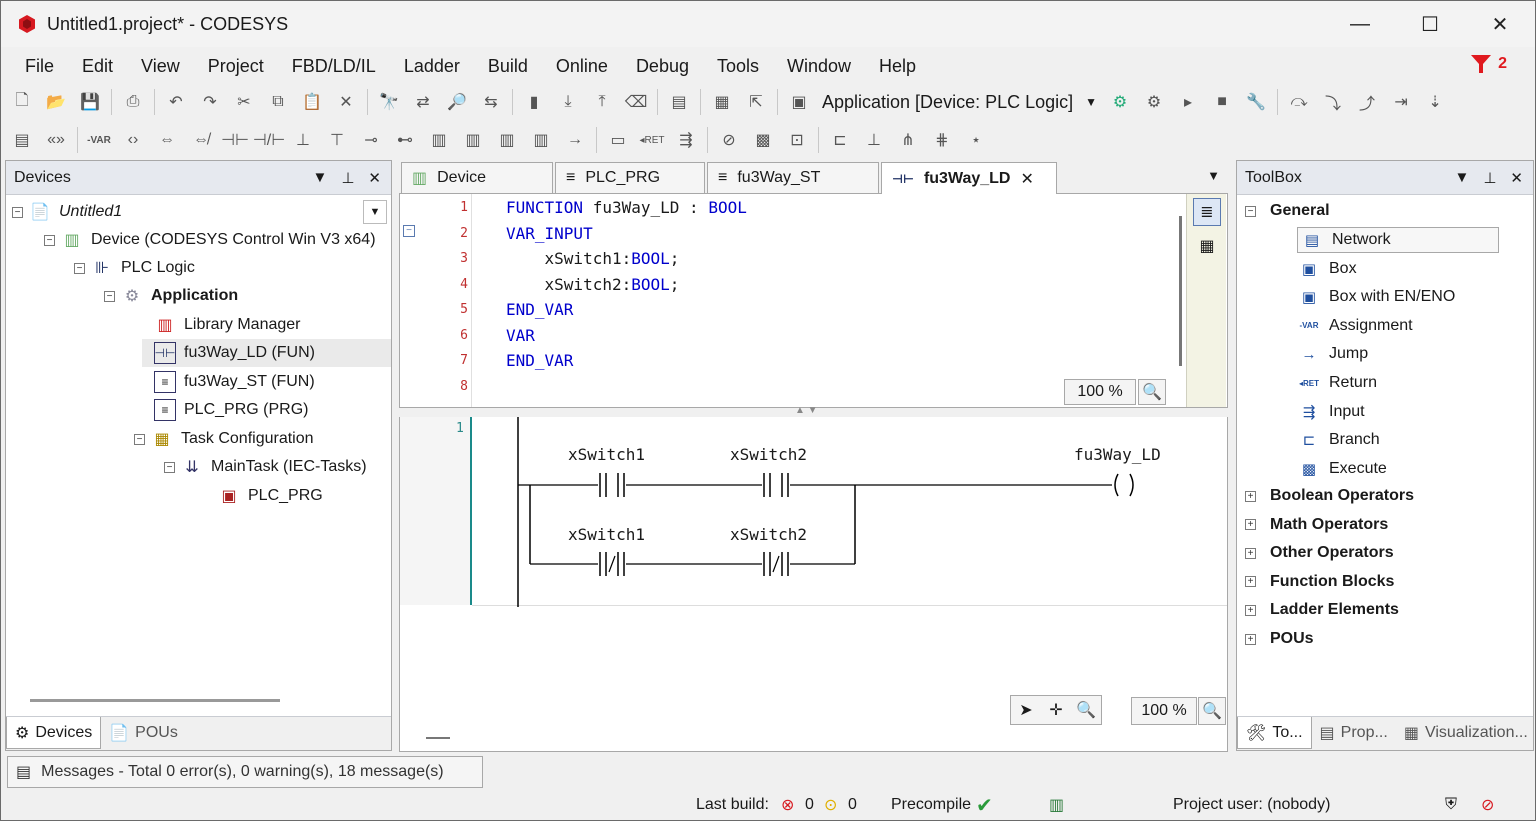 Image resolution: width=1536 pixels, height=821 pixels. Describe the element at coordinates (1516, 178) in the screenshot. I see `panel-close-icon: ✕` at that location.